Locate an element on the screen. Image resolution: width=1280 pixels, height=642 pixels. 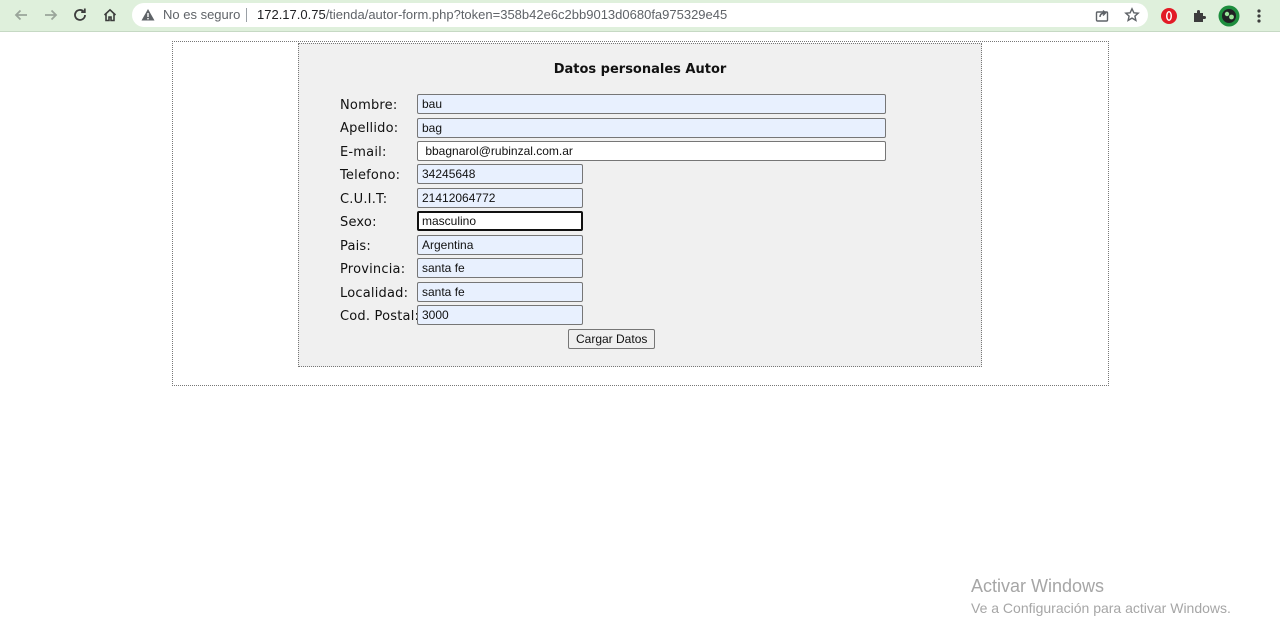
label-localidad: Localidad: is located at coordinates (374, 293).